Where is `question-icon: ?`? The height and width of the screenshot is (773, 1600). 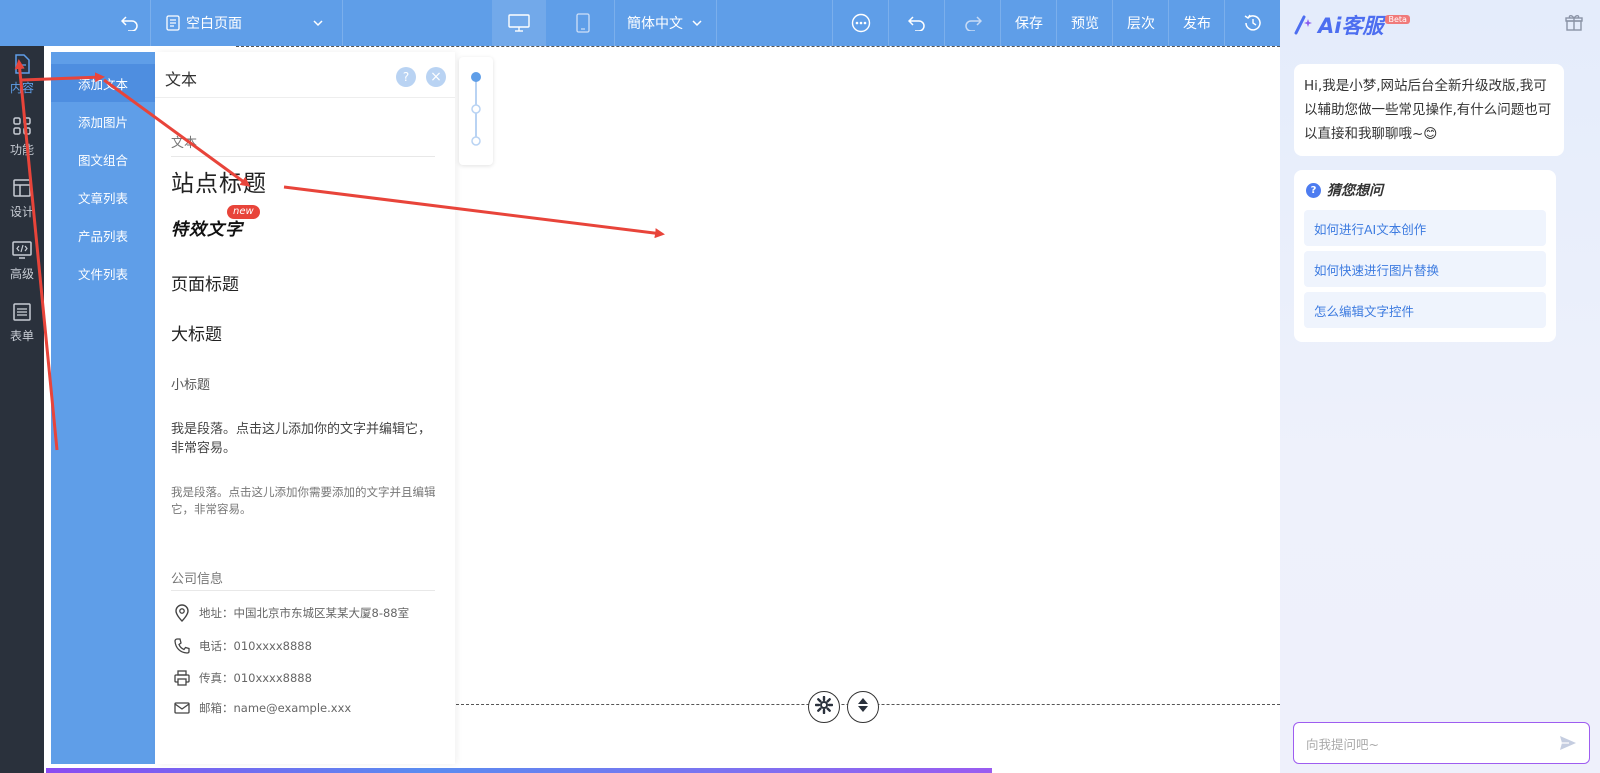
question-icon: ? is located at coordinates (1313, 190).